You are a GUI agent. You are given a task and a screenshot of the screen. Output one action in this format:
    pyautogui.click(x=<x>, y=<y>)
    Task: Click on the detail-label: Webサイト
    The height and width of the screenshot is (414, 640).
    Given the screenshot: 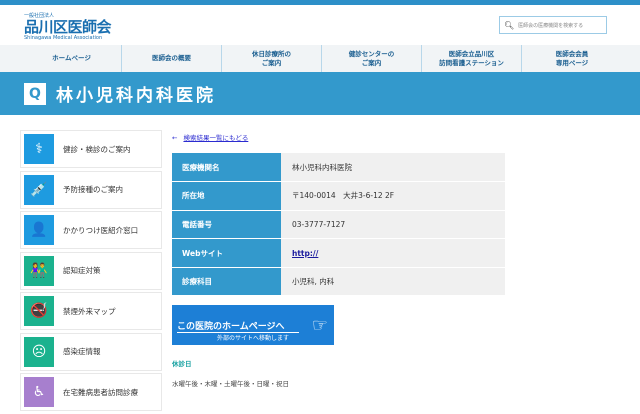 What is the action you would take?
    pyautogui.click(x=226, y=253)
    